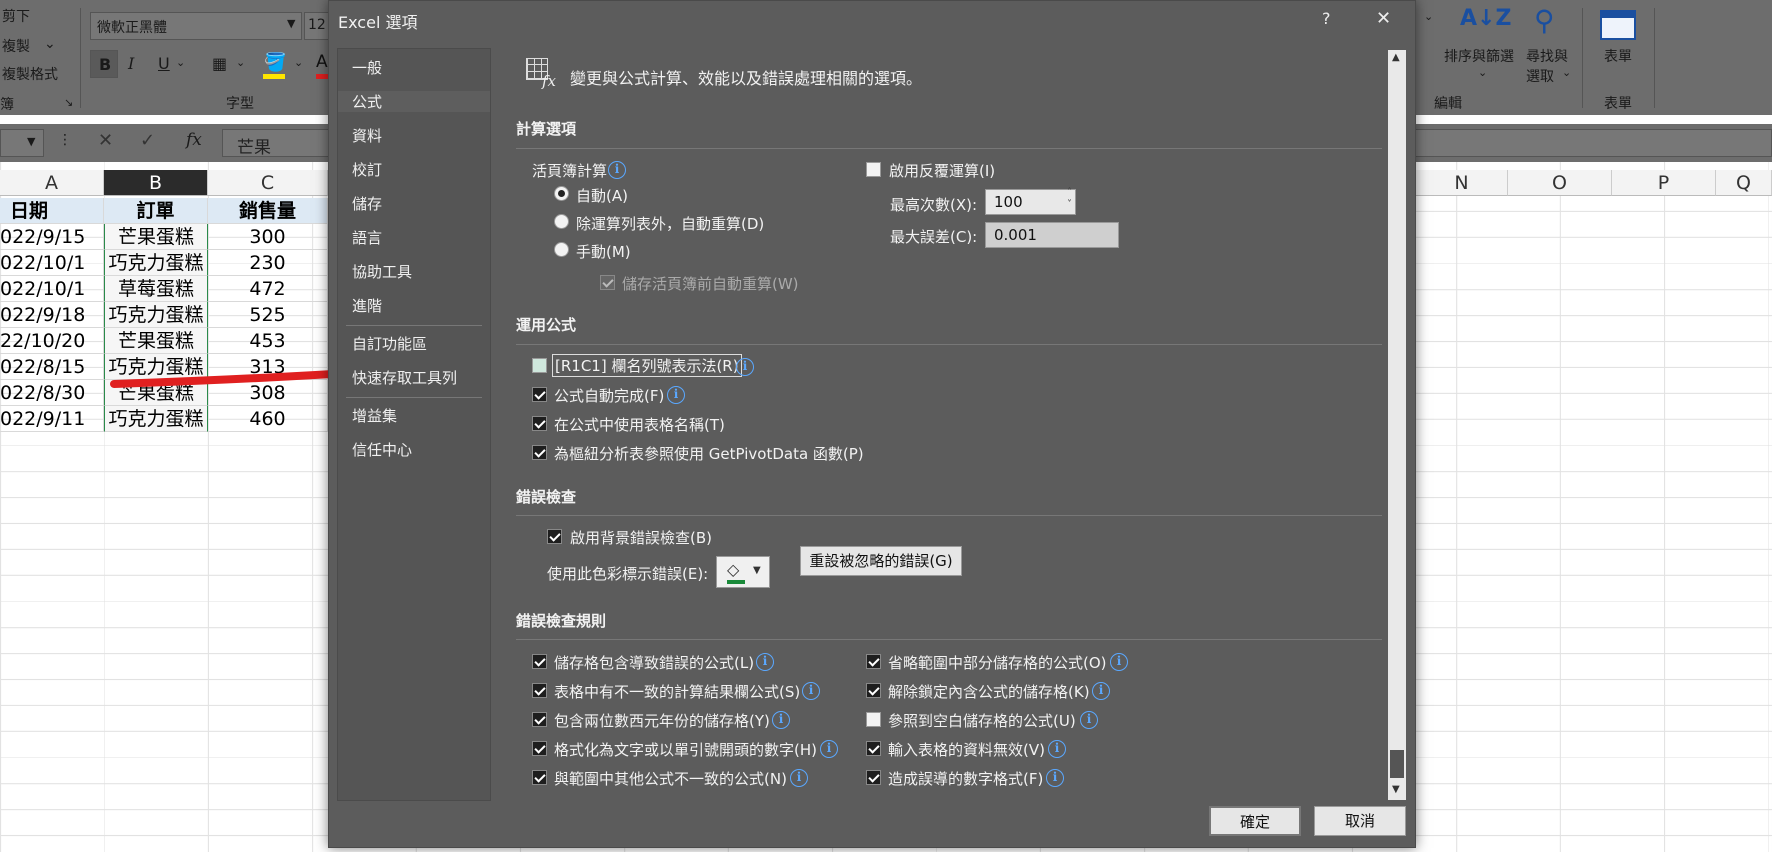 Image resolution: width=1772 pixels, height=852 pixels. I want to click on enter-icon: ✓, so click(147, 140).